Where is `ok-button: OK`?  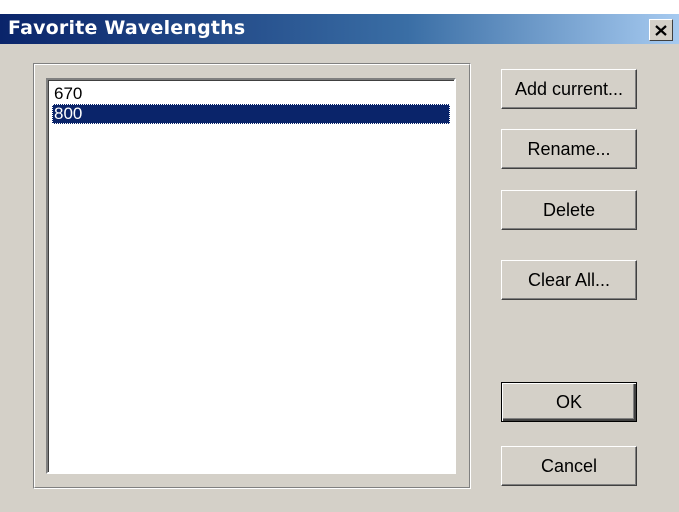
ok-button: OK is located at coordinates (569, 402).